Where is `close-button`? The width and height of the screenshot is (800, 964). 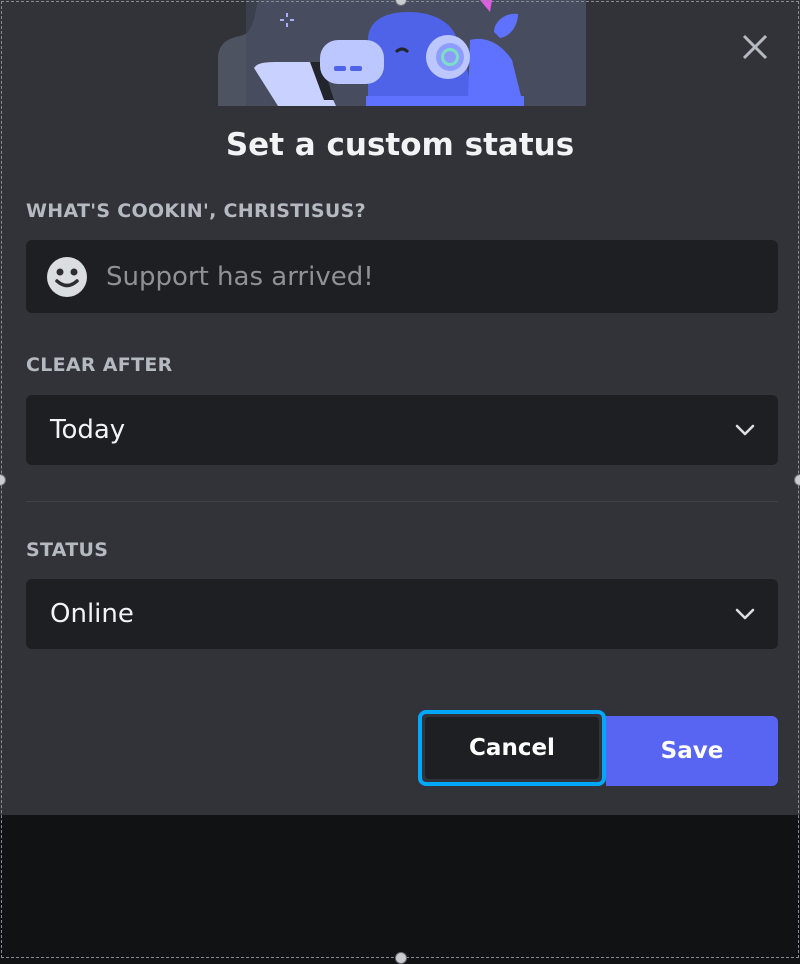 close-button is located at coordinates (755, 47).